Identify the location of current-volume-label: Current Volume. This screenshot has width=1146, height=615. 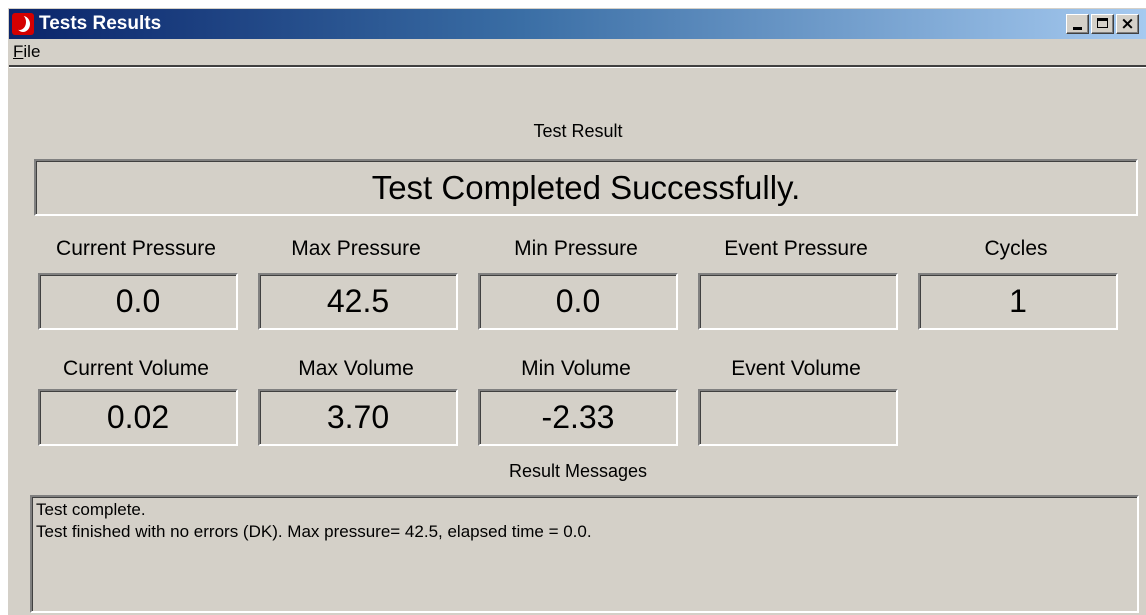
(136, 368).